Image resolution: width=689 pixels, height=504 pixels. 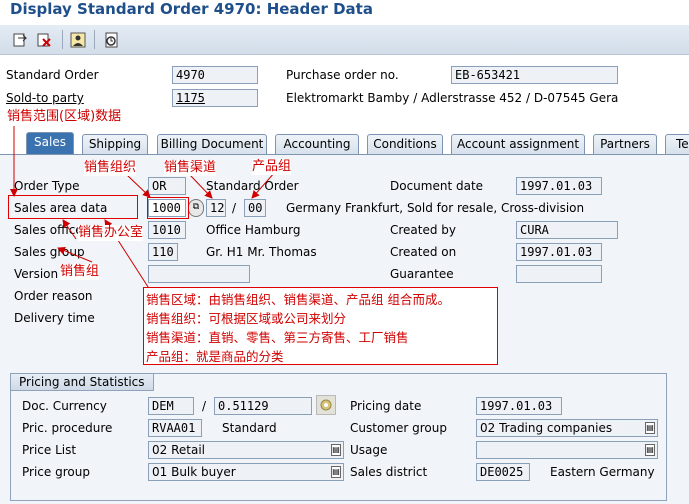 I want to click on sales-area-help-icon: ⧉, so click(x=196, y=208).